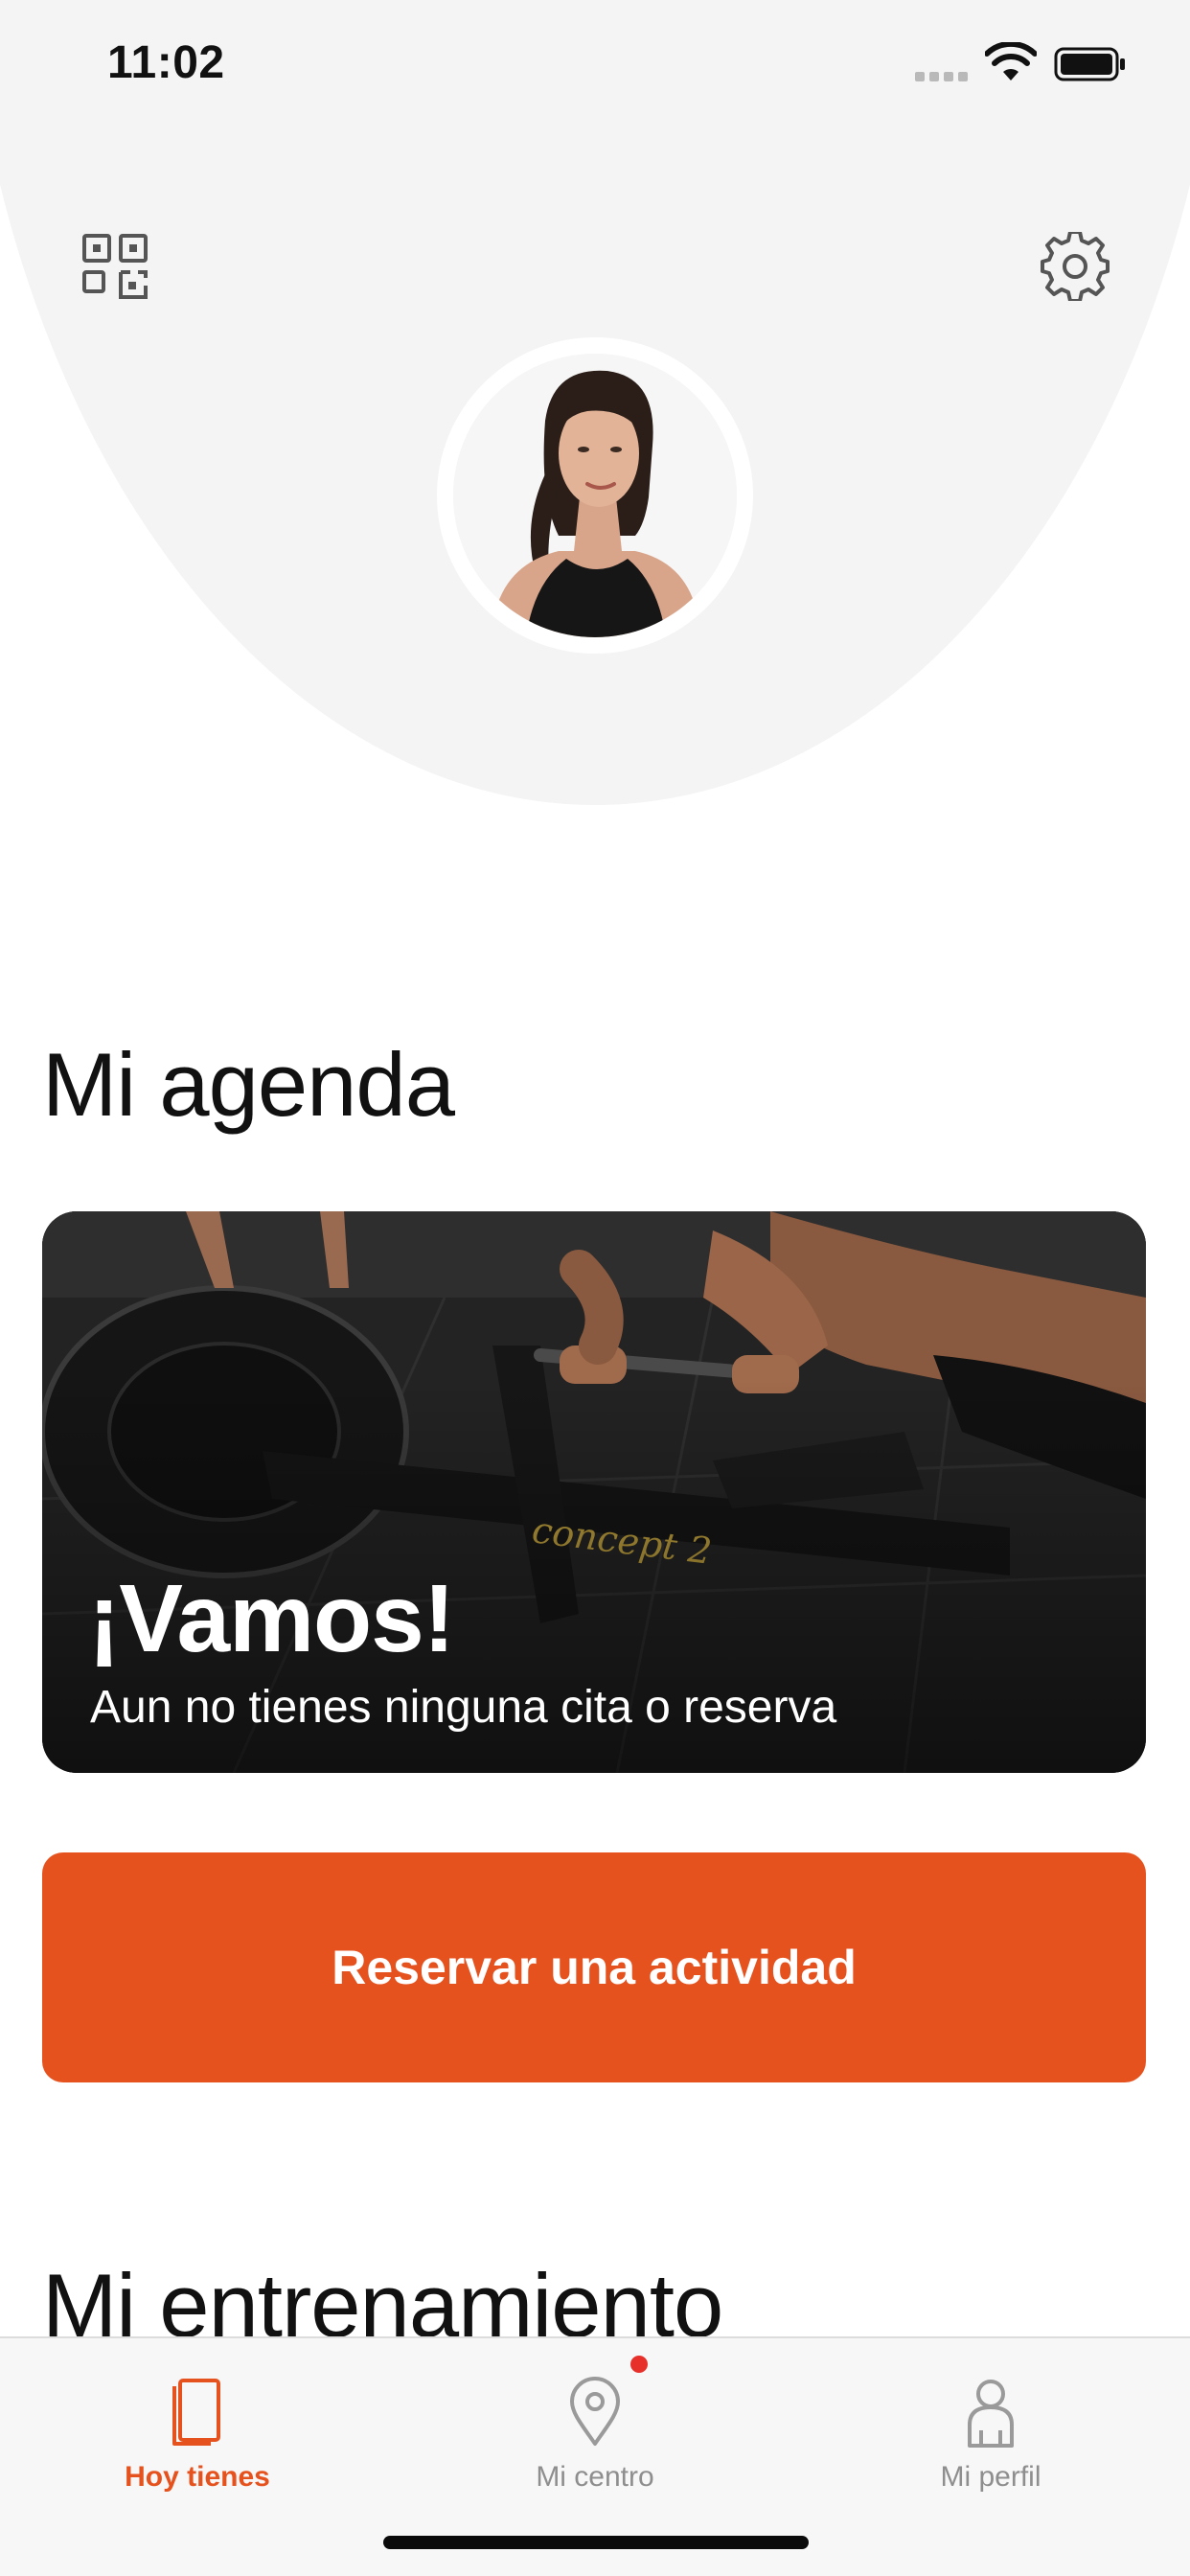  I want to click on profile-photo, so click(595, 495).